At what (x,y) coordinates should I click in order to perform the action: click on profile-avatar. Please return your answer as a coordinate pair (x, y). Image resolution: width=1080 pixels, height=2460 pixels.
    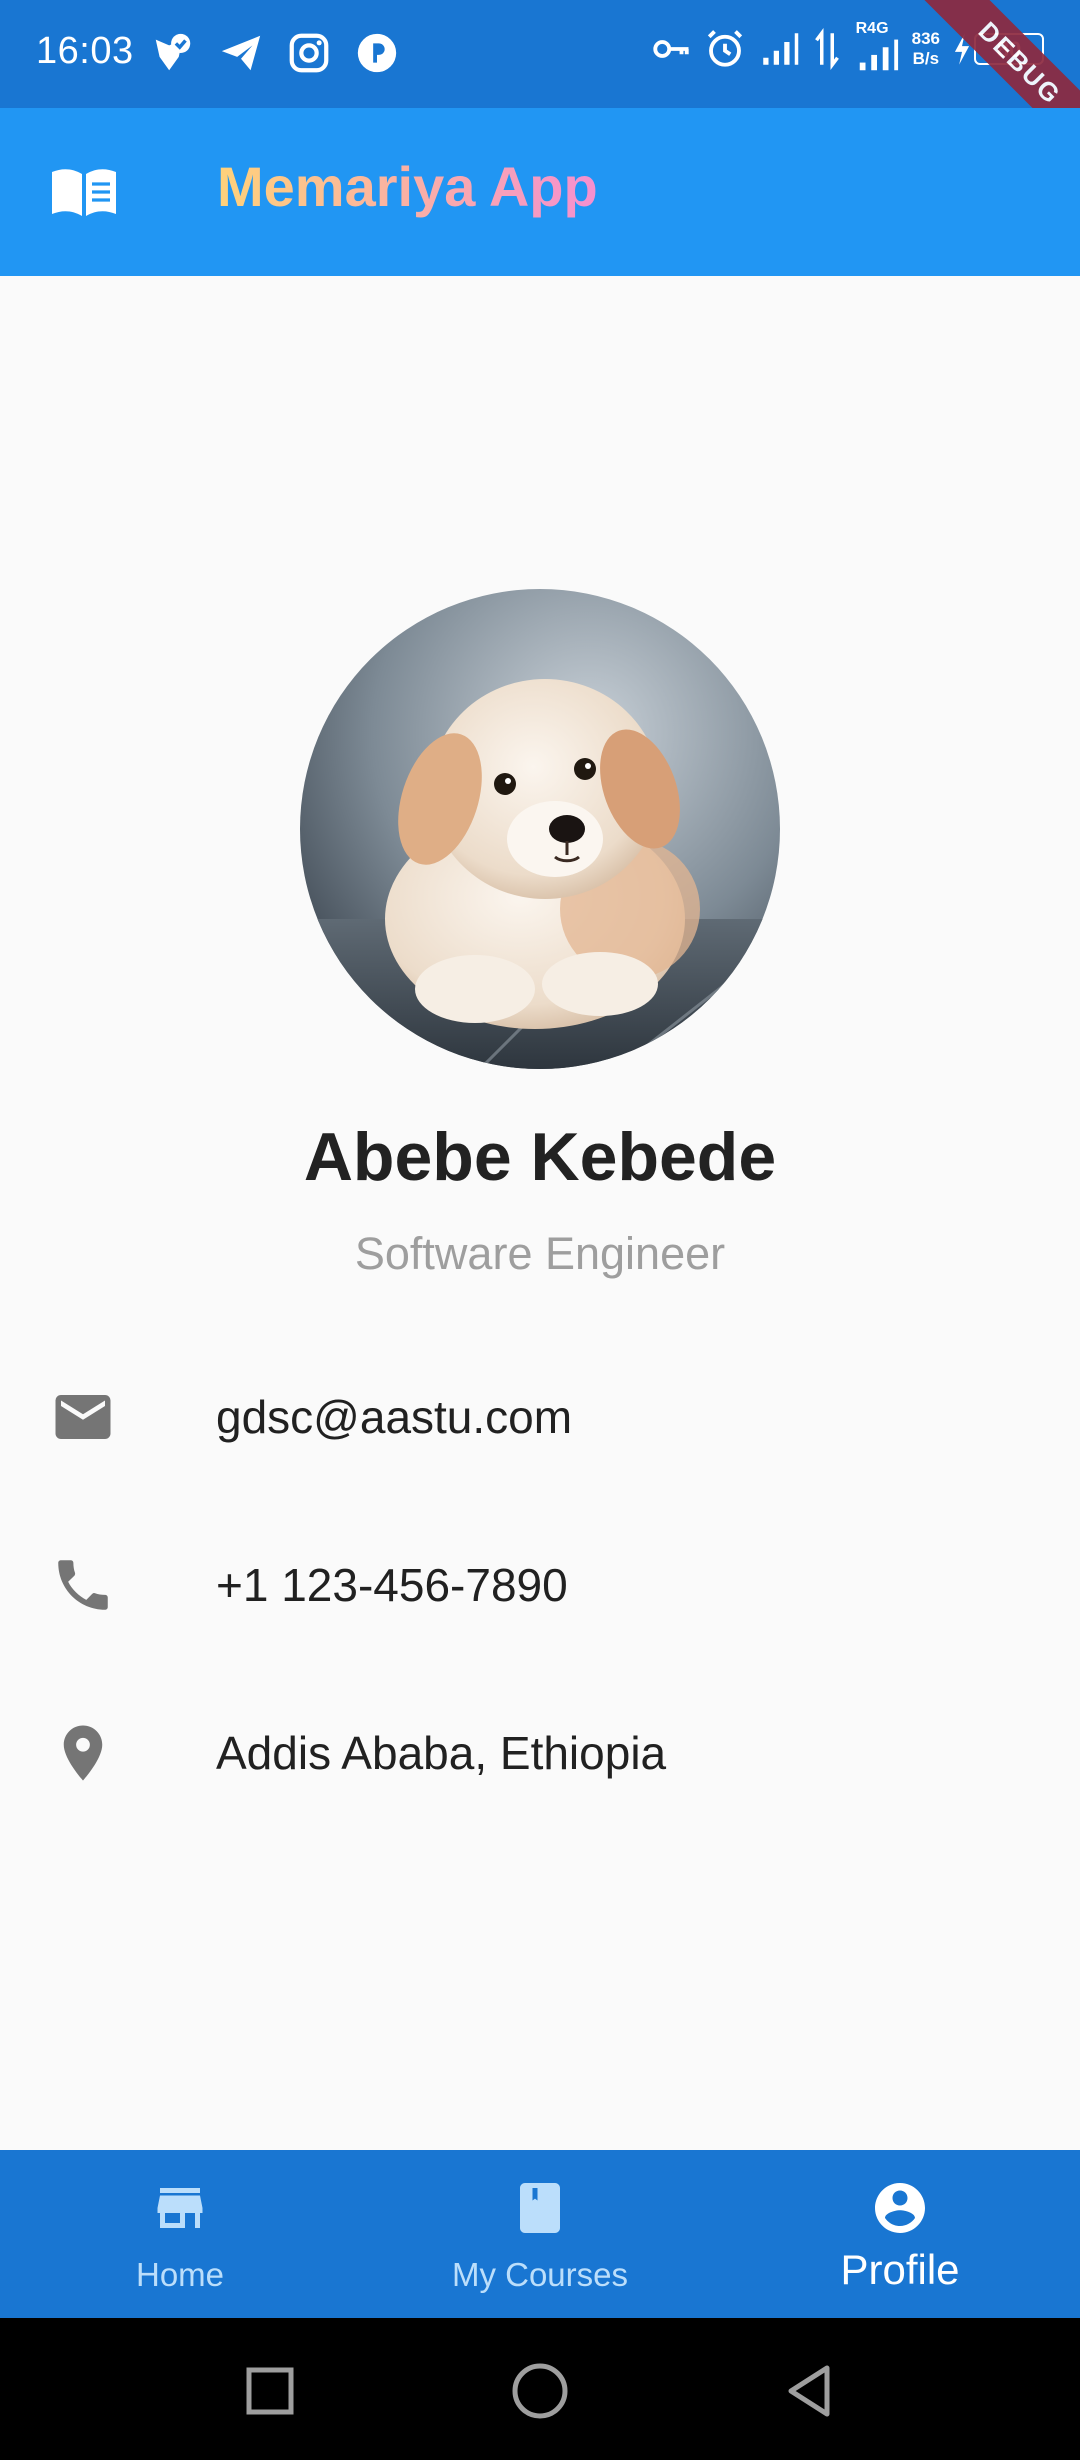
    Looking at the image, I should click on (540, 829).